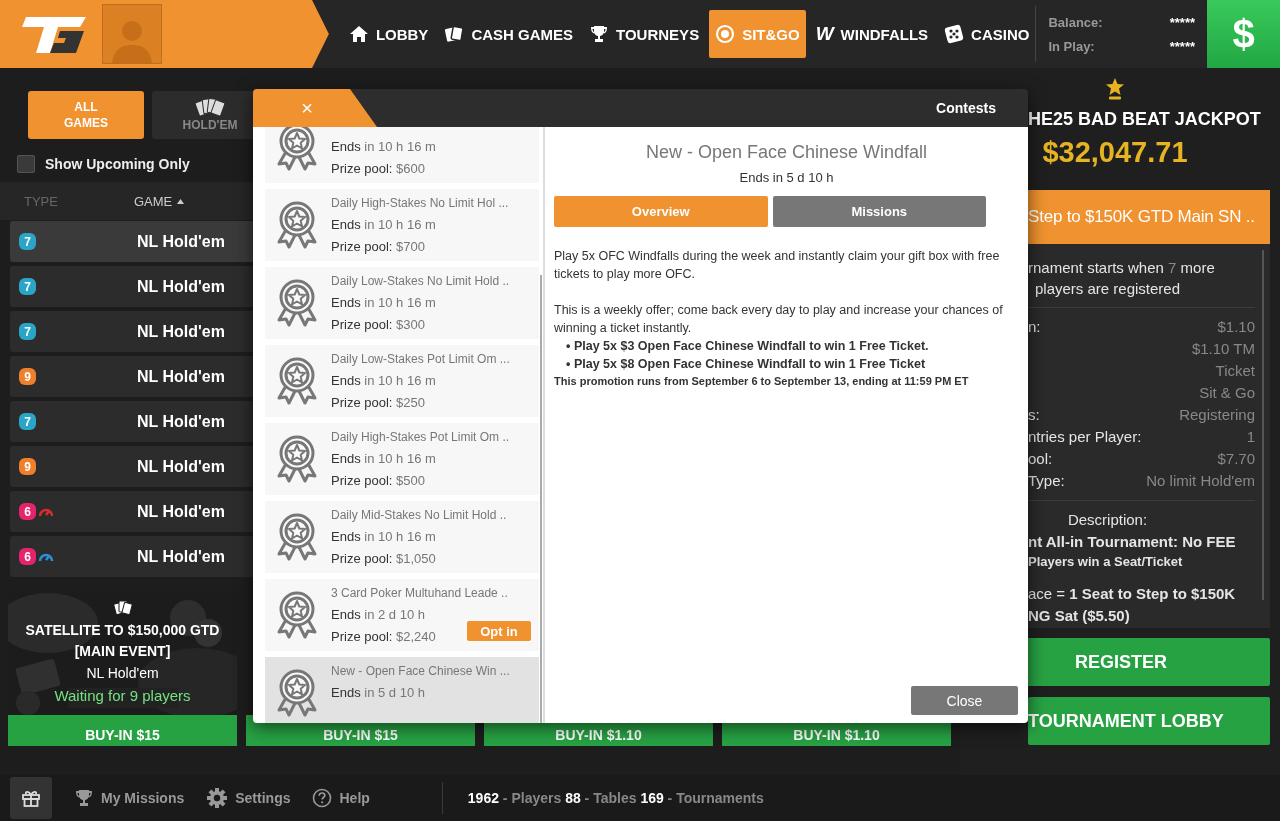 The width and height of the screenshot is (1280, 821). I want to click on contest-end-time: Ends in 2 d 10 h, so click(378, 615).